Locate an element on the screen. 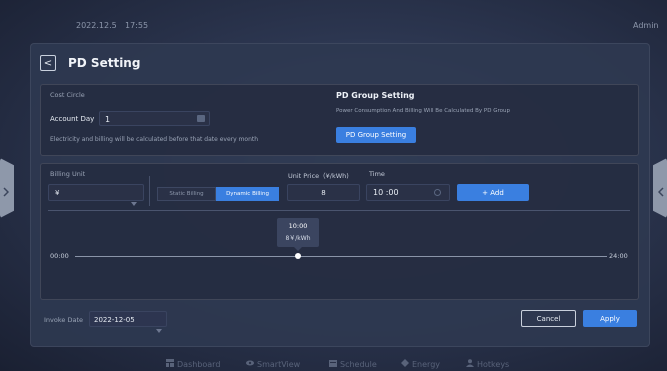  add-button: + Add is located at coordinates (493, 192).